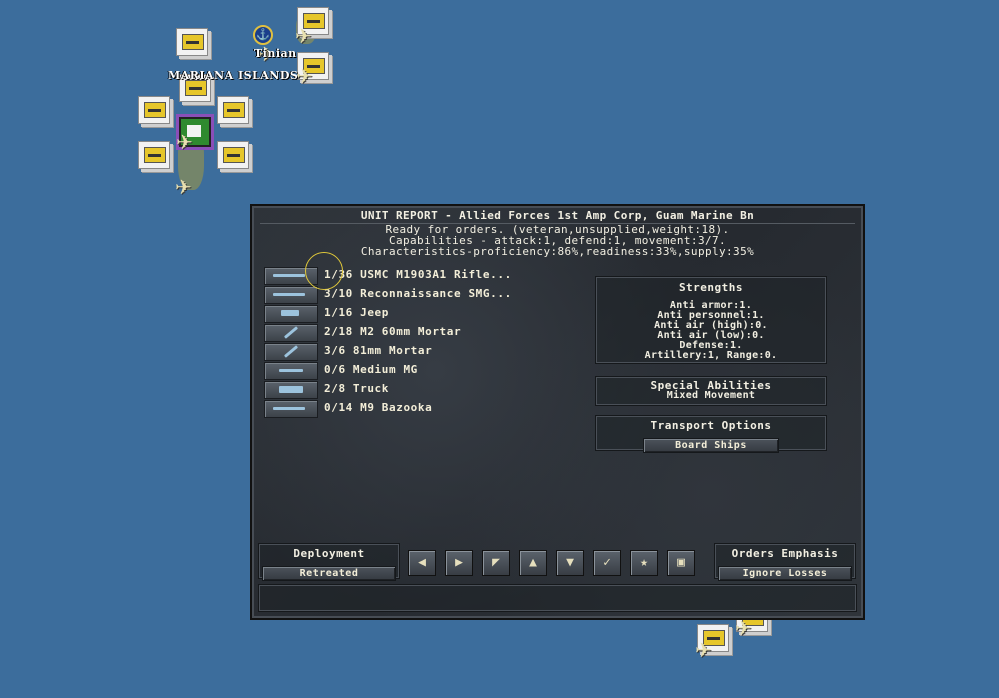  I want to click on board-ships-button: Board Ships, so click(711, 445).